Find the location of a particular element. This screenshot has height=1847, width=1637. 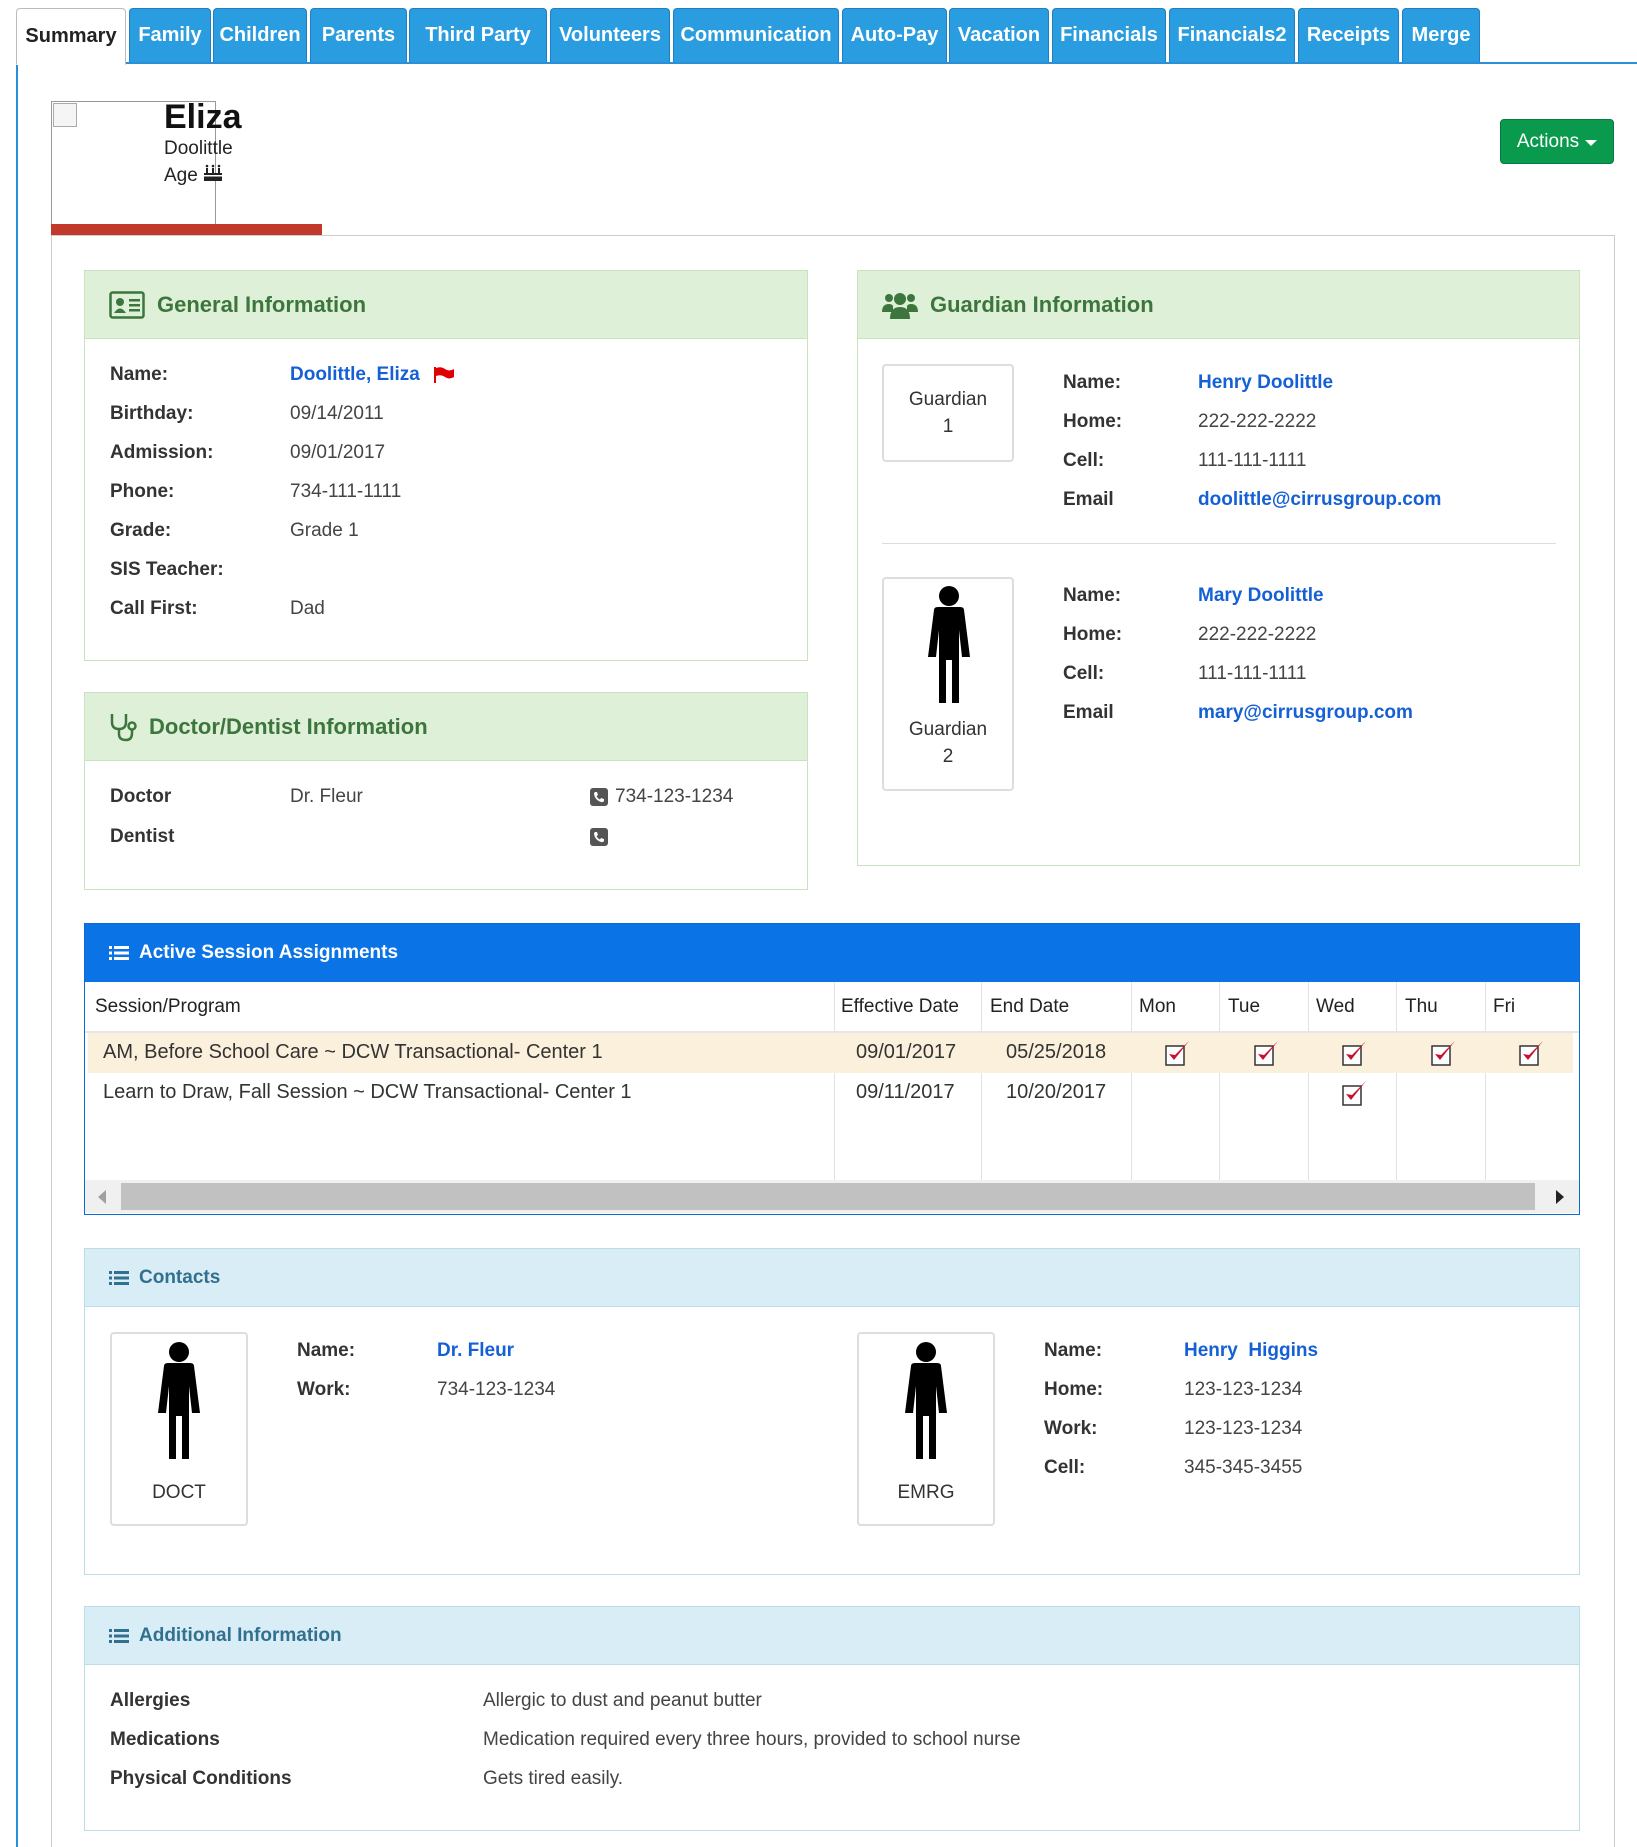

actions-dropdown-button: Actions is located at coordinates (1557, 141).